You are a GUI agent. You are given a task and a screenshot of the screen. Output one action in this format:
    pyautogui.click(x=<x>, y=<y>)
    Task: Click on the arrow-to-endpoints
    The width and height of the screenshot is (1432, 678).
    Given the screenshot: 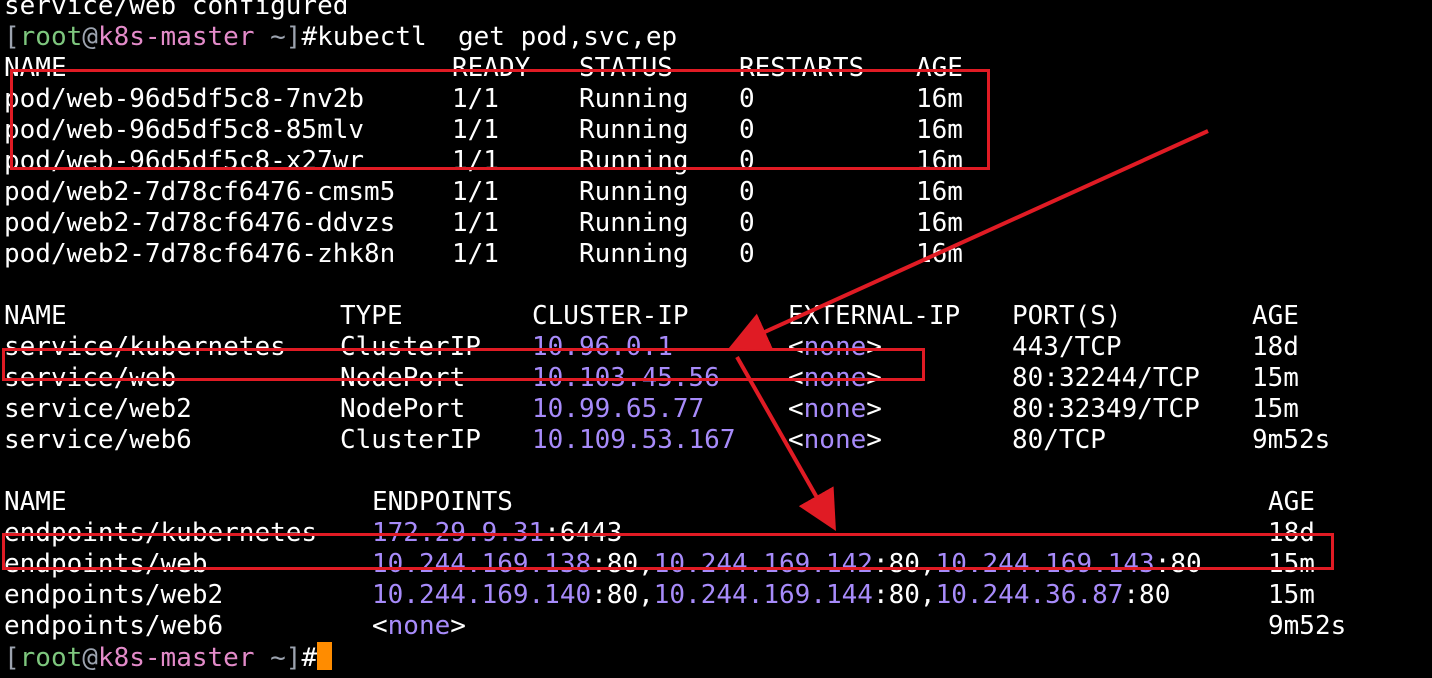 What is the action you would take?
    pyautogui.click(x=785, y=443)
    